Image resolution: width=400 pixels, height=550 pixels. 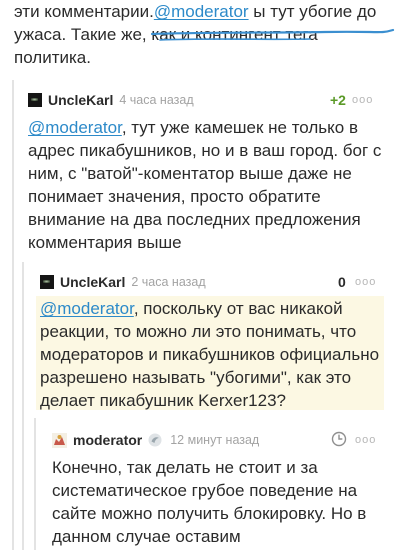 I want to click on comment-rating: +2, so click(x=338, y=100).